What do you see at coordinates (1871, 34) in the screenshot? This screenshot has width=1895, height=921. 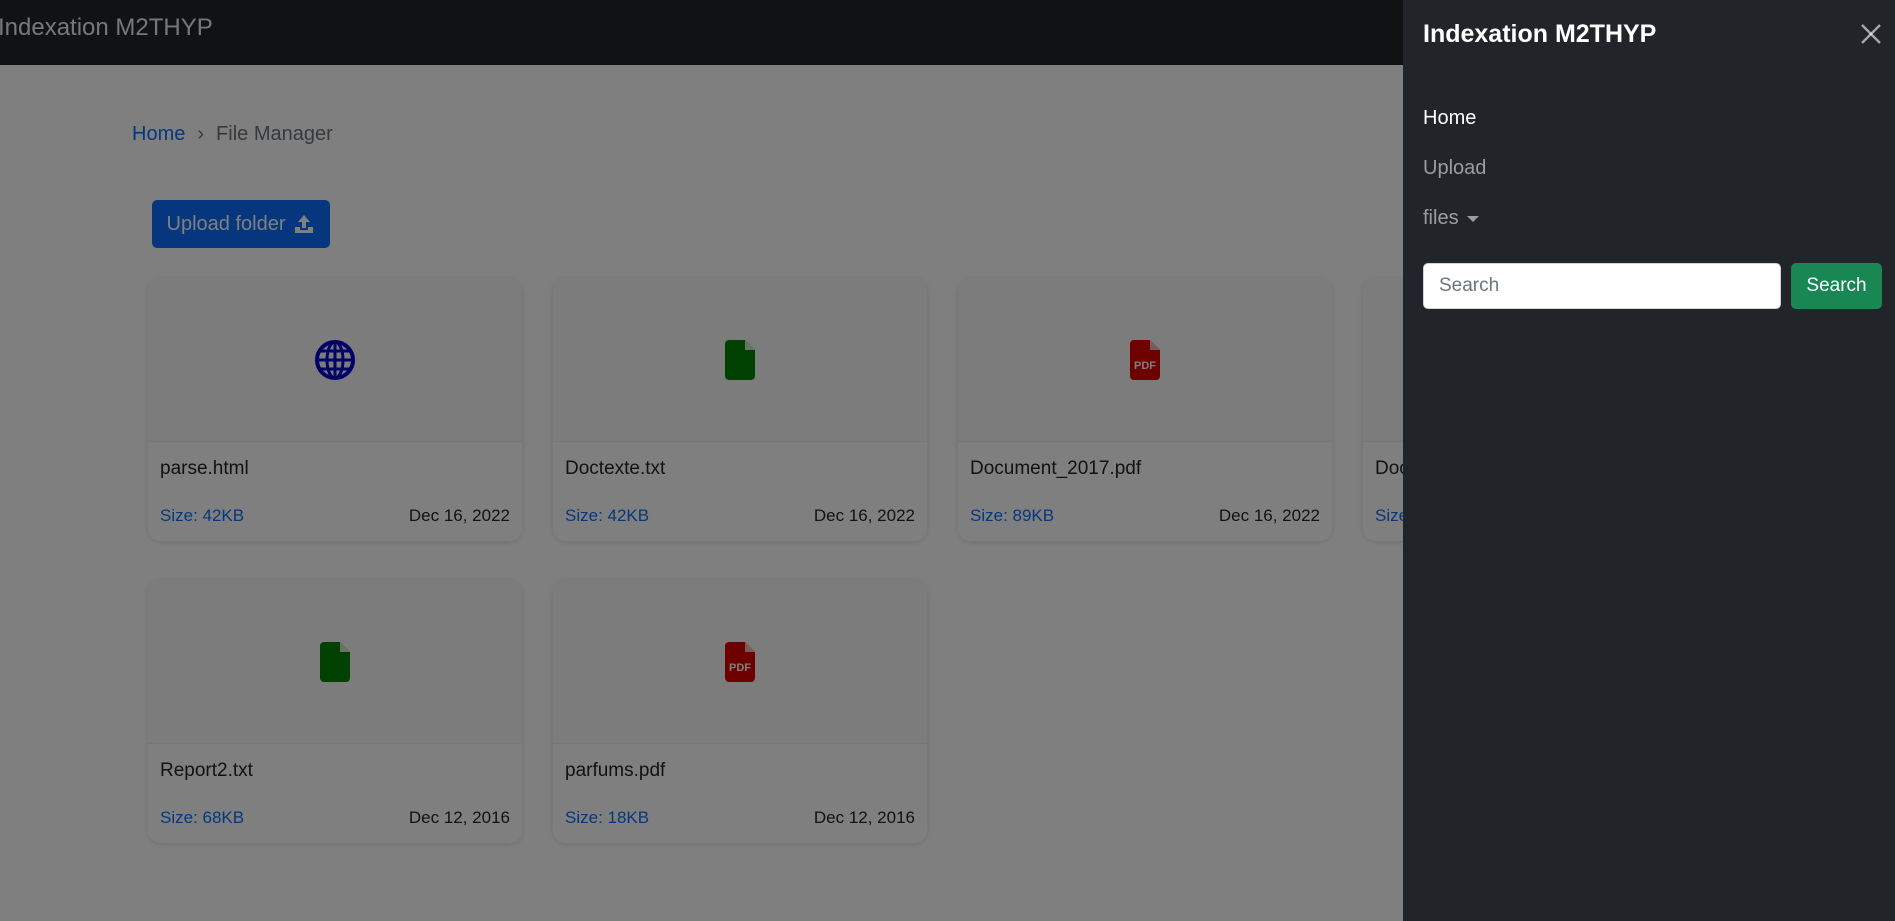 I see `close-icon` at bounding box center [1871, 34].